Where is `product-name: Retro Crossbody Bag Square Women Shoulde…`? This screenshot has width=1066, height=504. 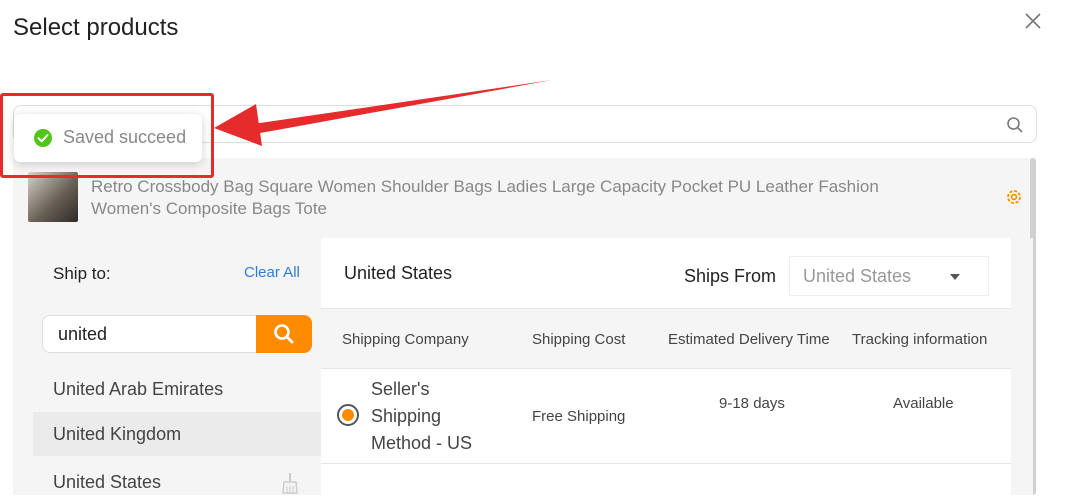
product-name: Retro Crossbody Bag Square Women Shoulde… is located at coordinates (485, 197).